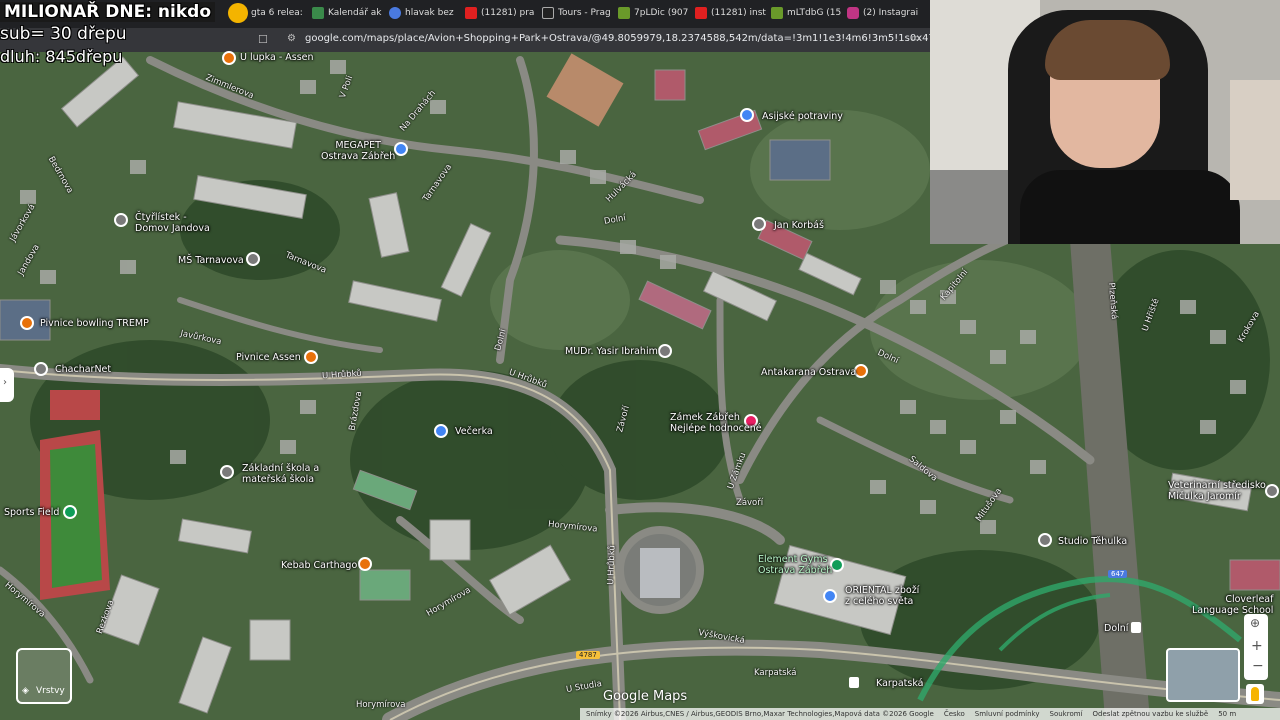 The width and height of the screenshot is (1280, 720). What do you see at coordinates (44, 676) in the screenshot?
I see `layers-button: ◈ Vrstvy` at bounding box center [44, 676].